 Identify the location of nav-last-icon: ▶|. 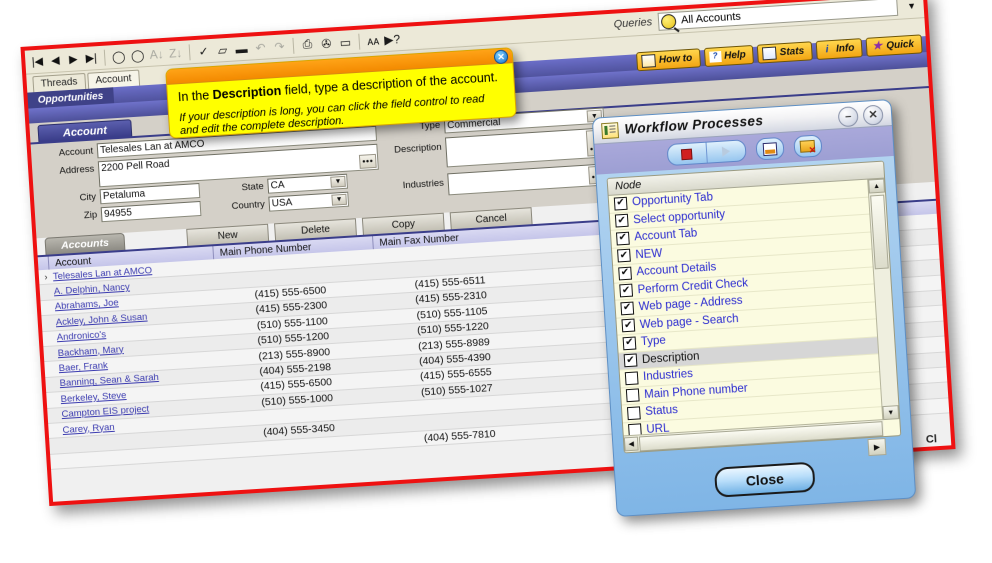
(91, 58).